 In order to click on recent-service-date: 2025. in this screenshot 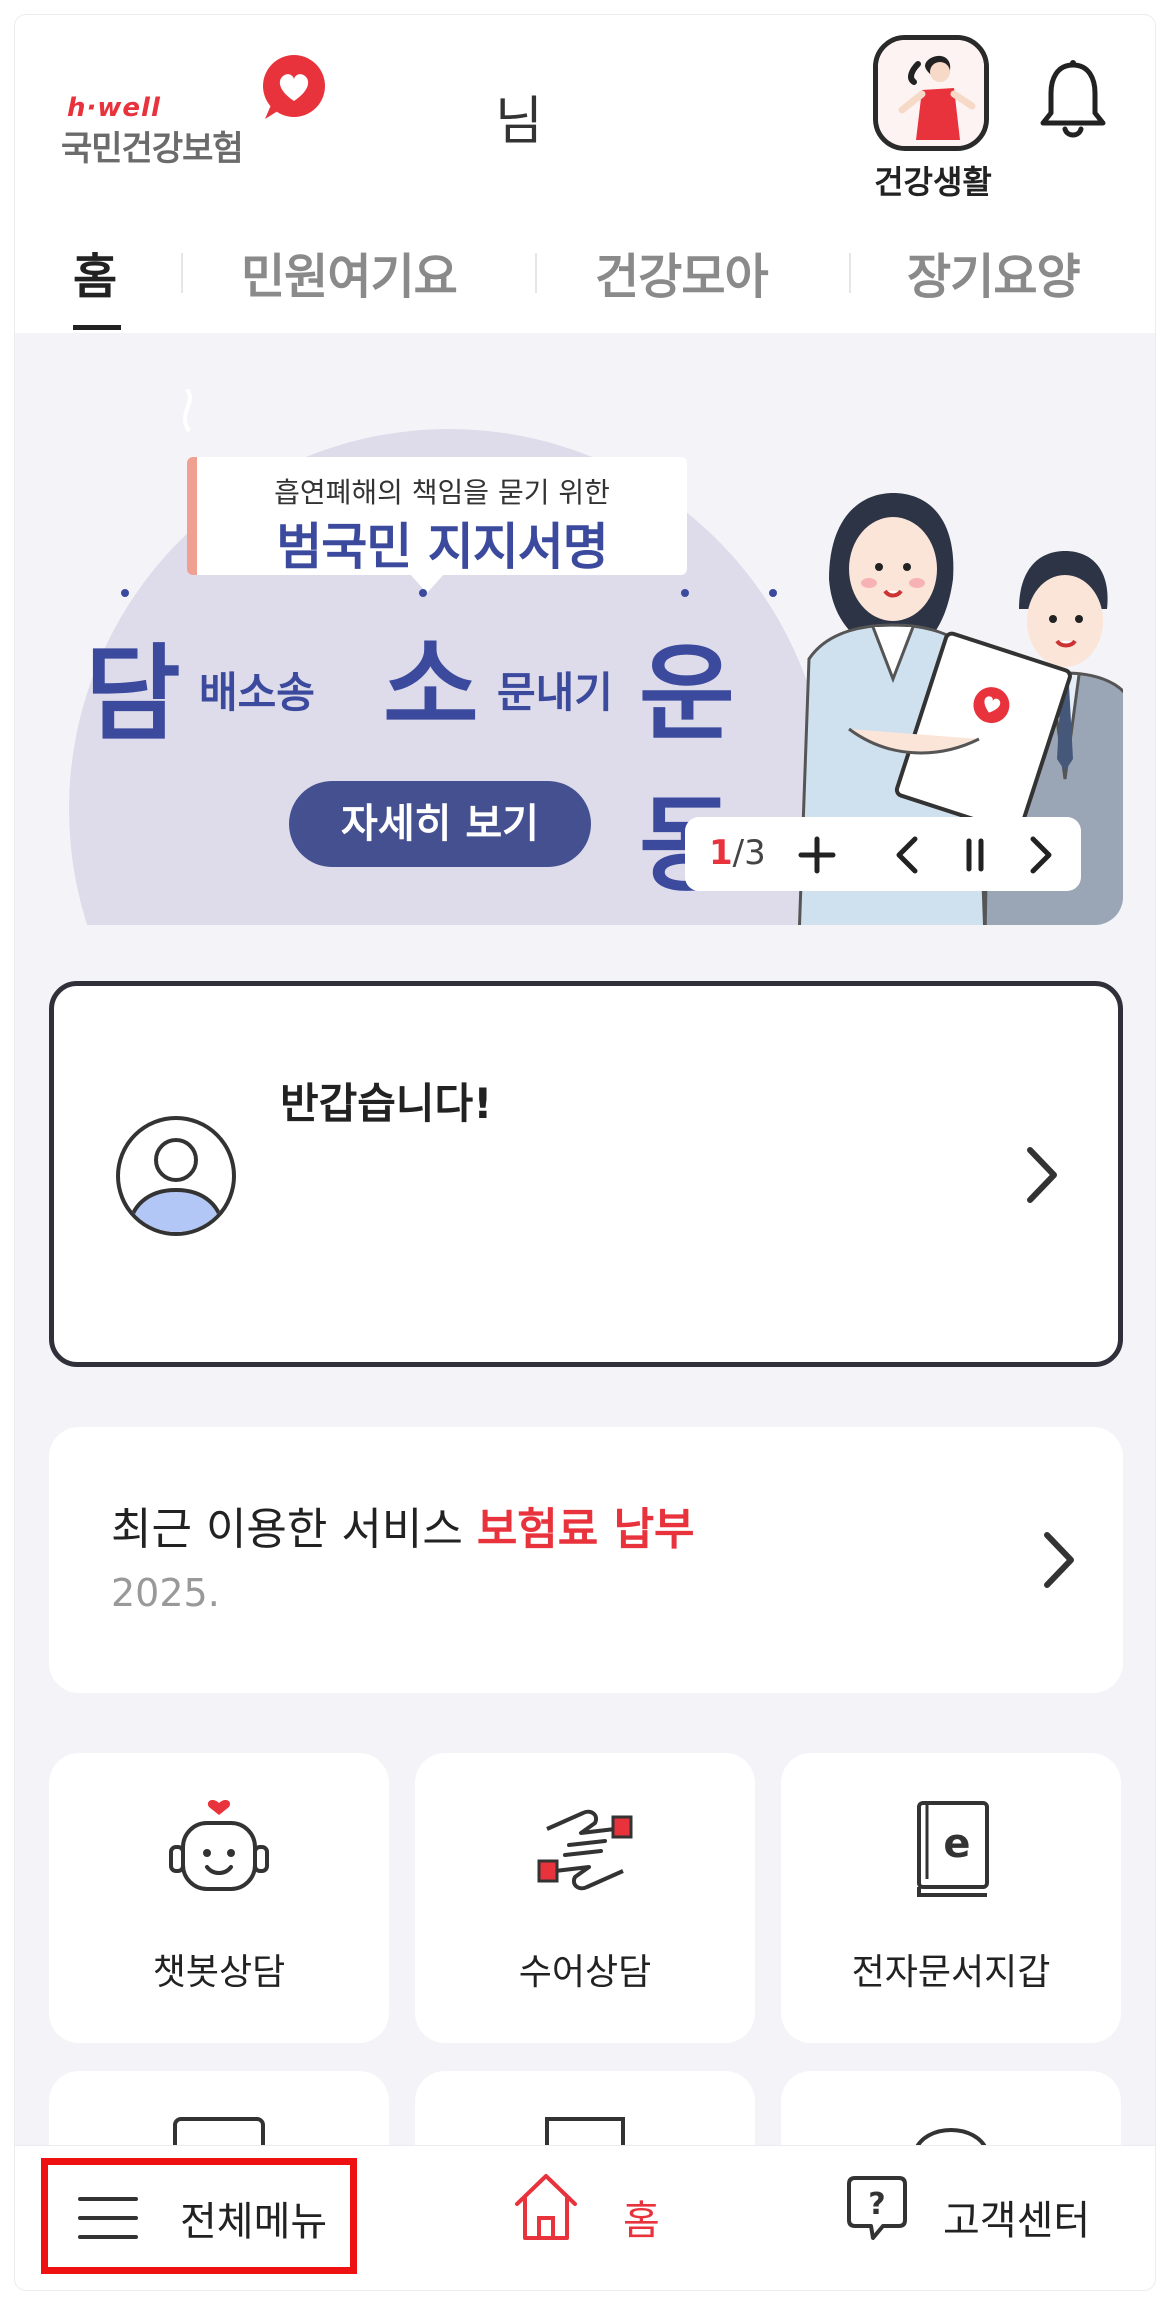, I will do `click(165, 1593)`.